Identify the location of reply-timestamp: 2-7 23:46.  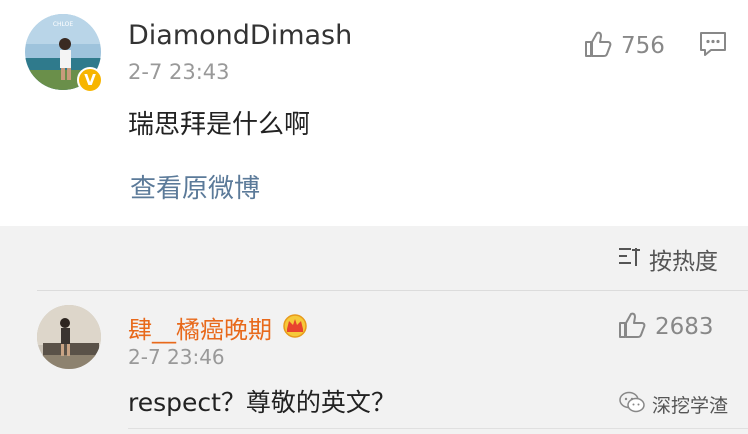
(176, 357).